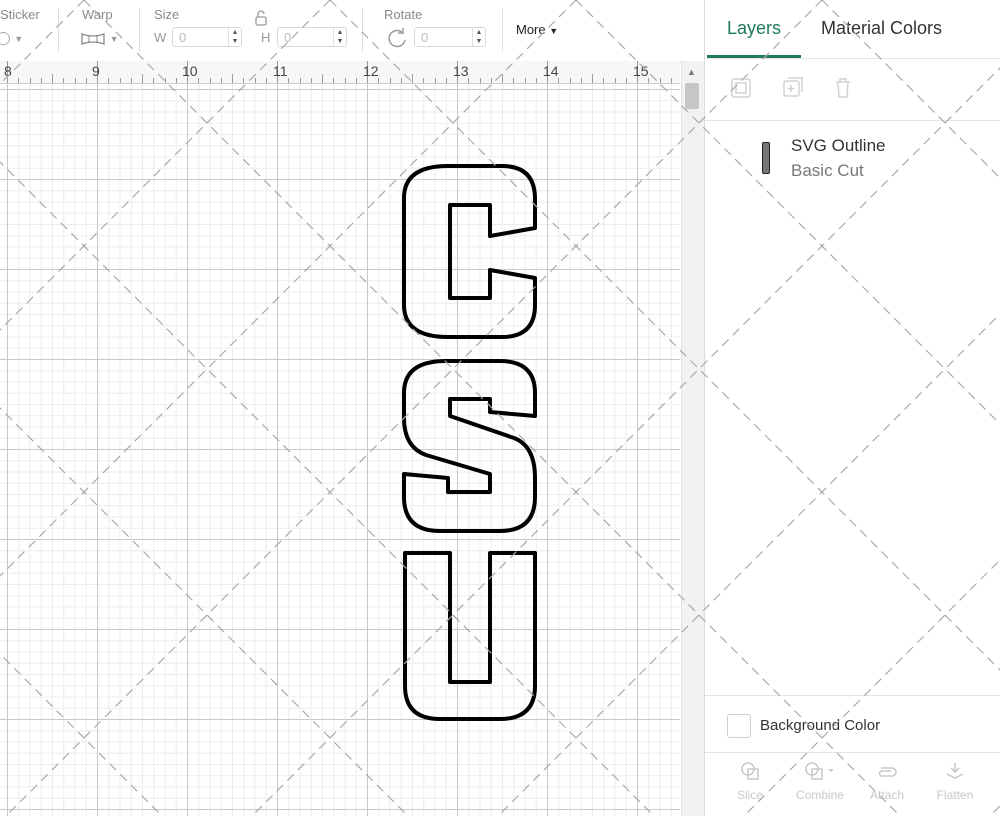  What do you see at coordinates (955, 774) in the screenshot?
I see `flatten-icon` at bounding box center [955, 774].